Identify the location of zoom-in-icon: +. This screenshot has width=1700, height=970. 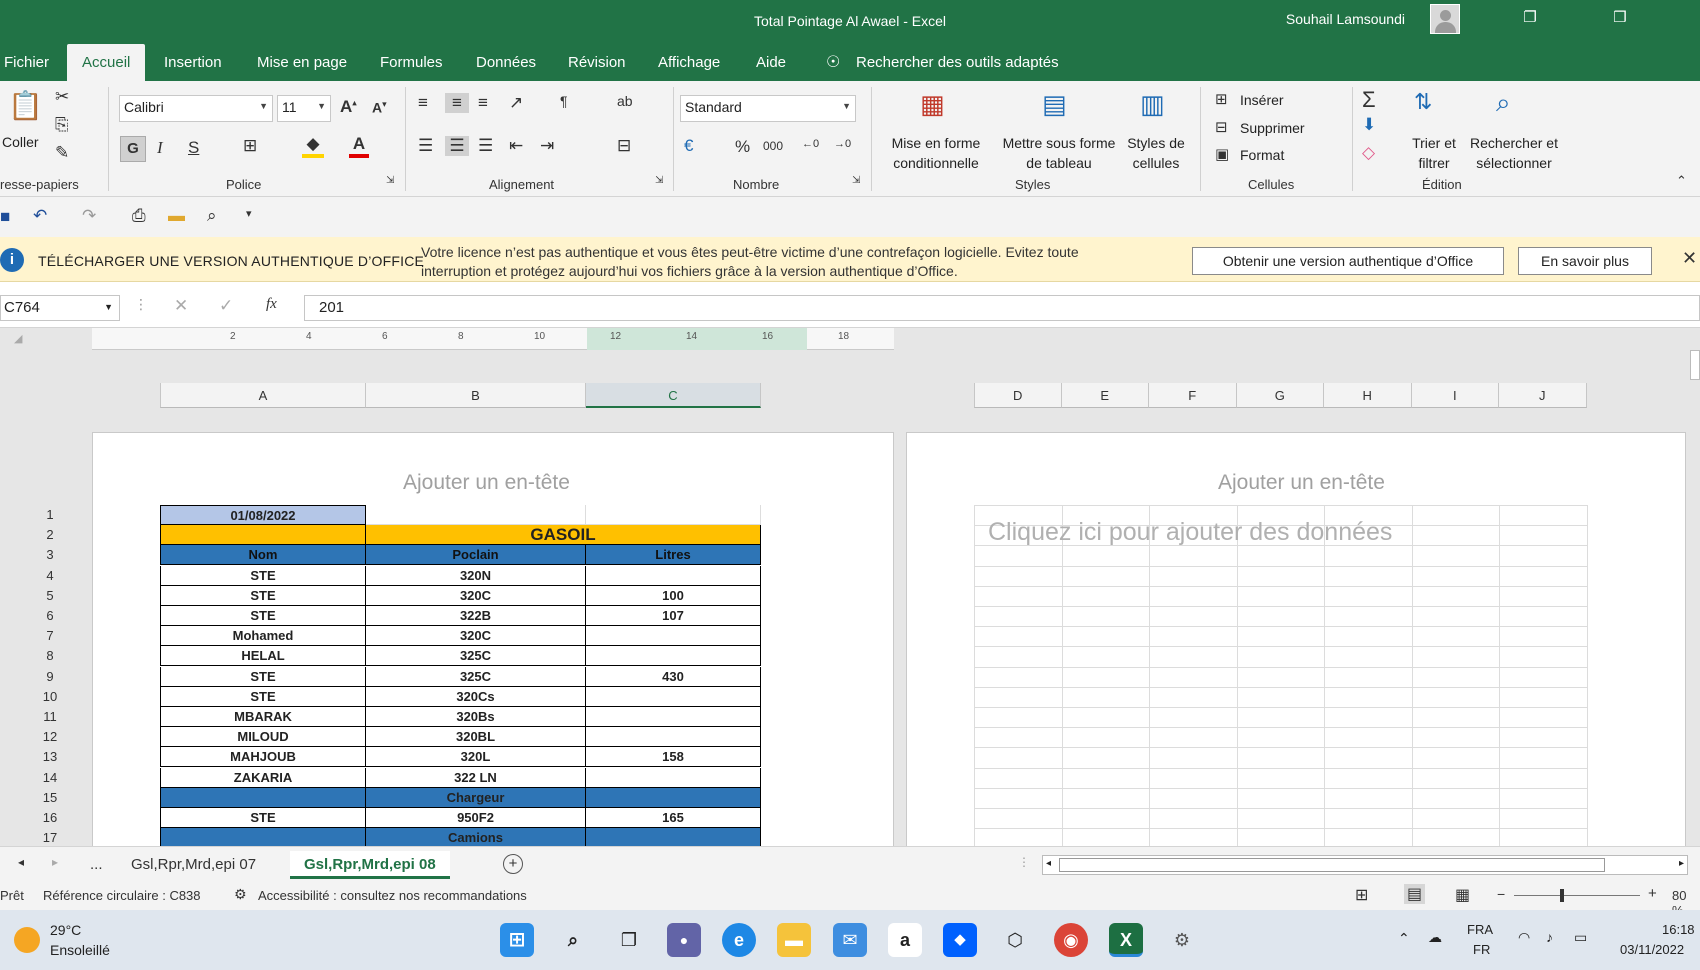
(1652, 893).